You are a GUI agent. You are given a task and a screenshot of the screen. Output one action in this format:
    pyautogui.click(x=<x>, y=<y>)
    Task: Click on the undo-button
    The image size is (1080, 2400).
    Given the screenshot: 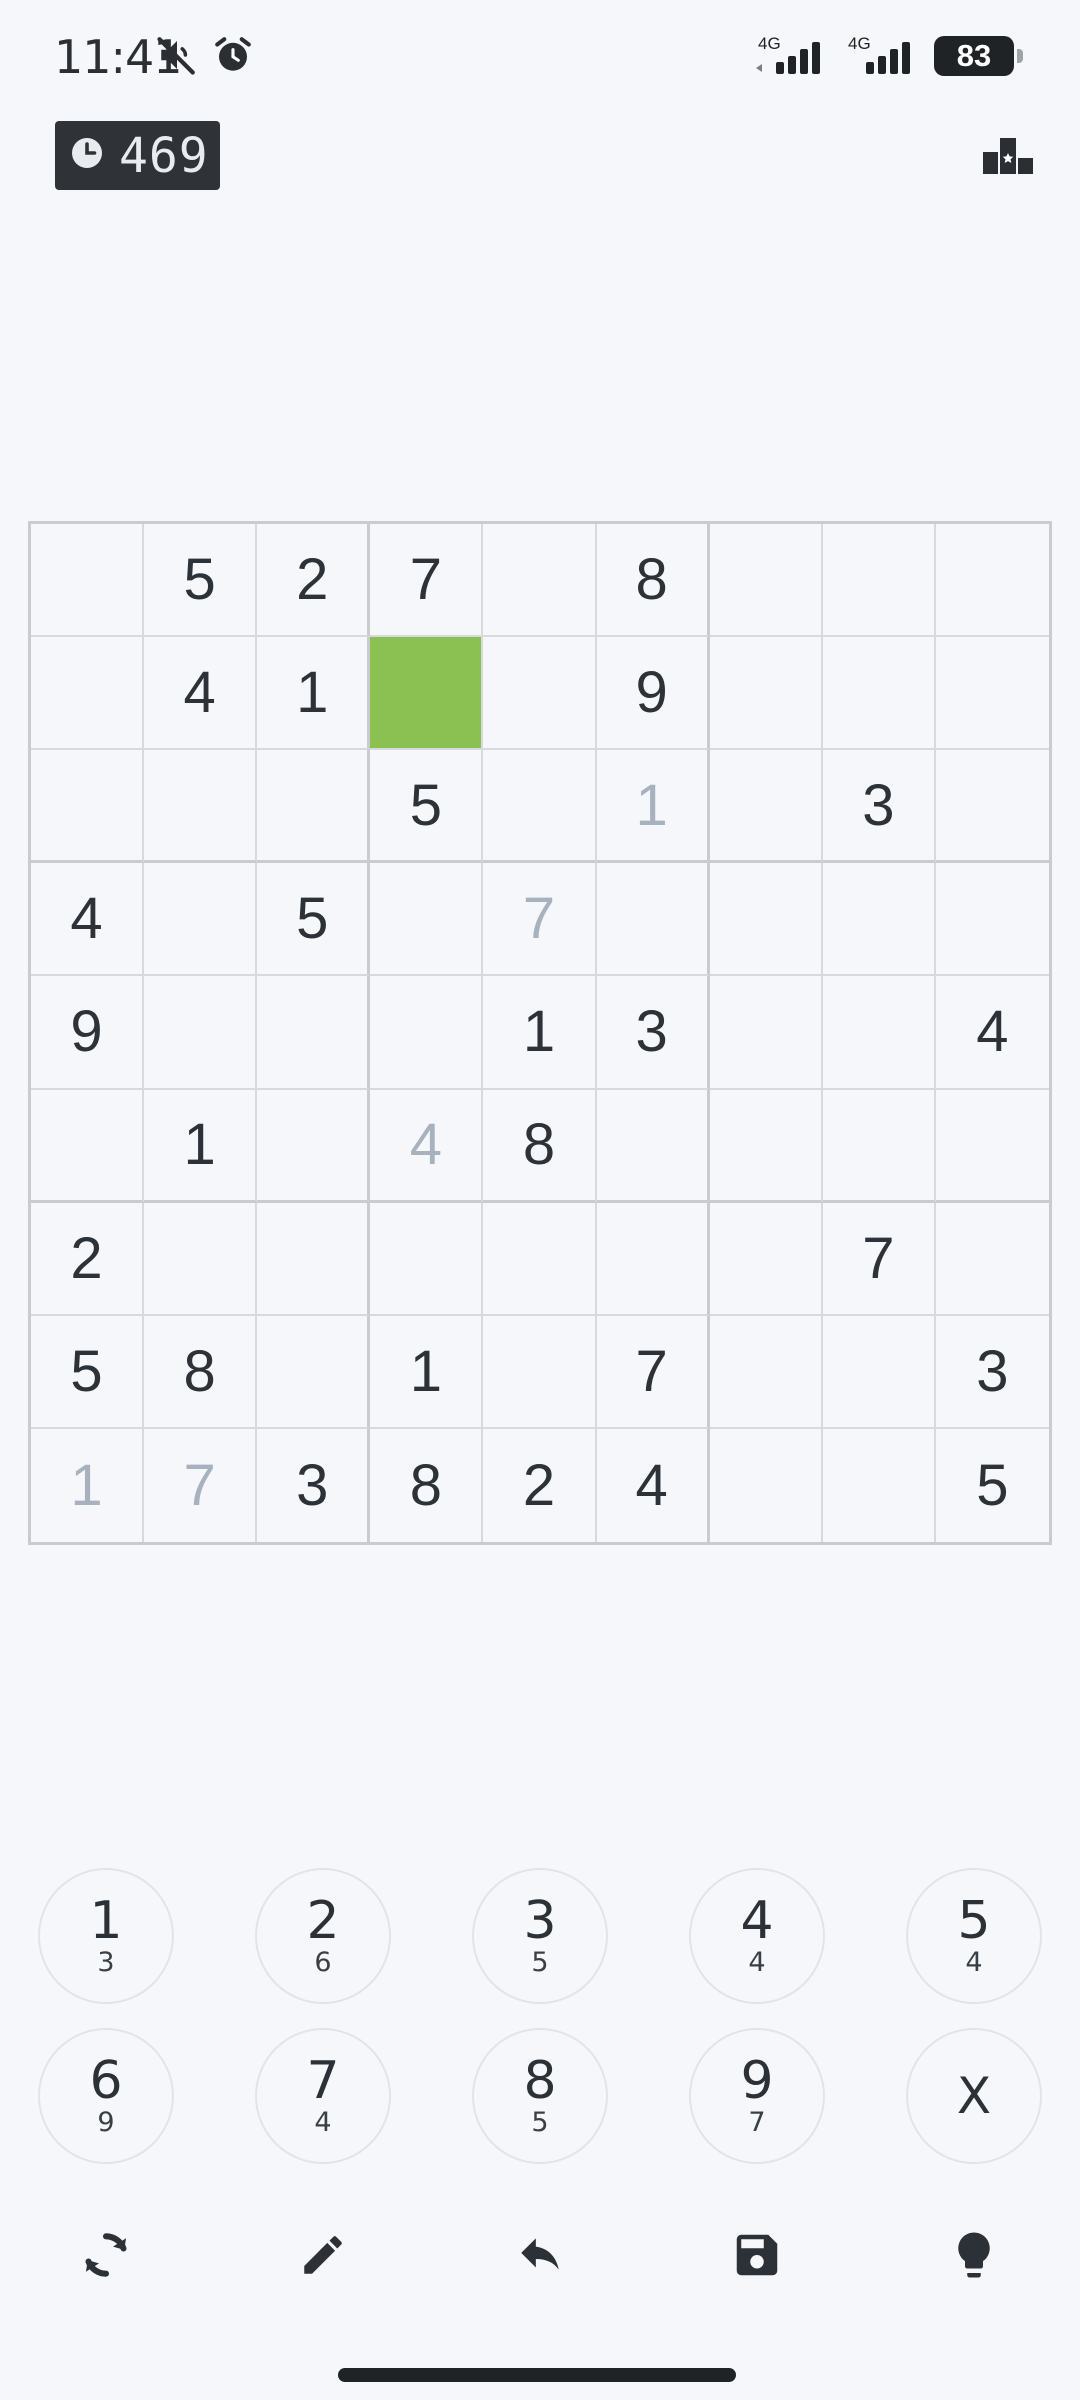 What is the action you would take?
    pyautogui.click(x=540, y=2257)
    